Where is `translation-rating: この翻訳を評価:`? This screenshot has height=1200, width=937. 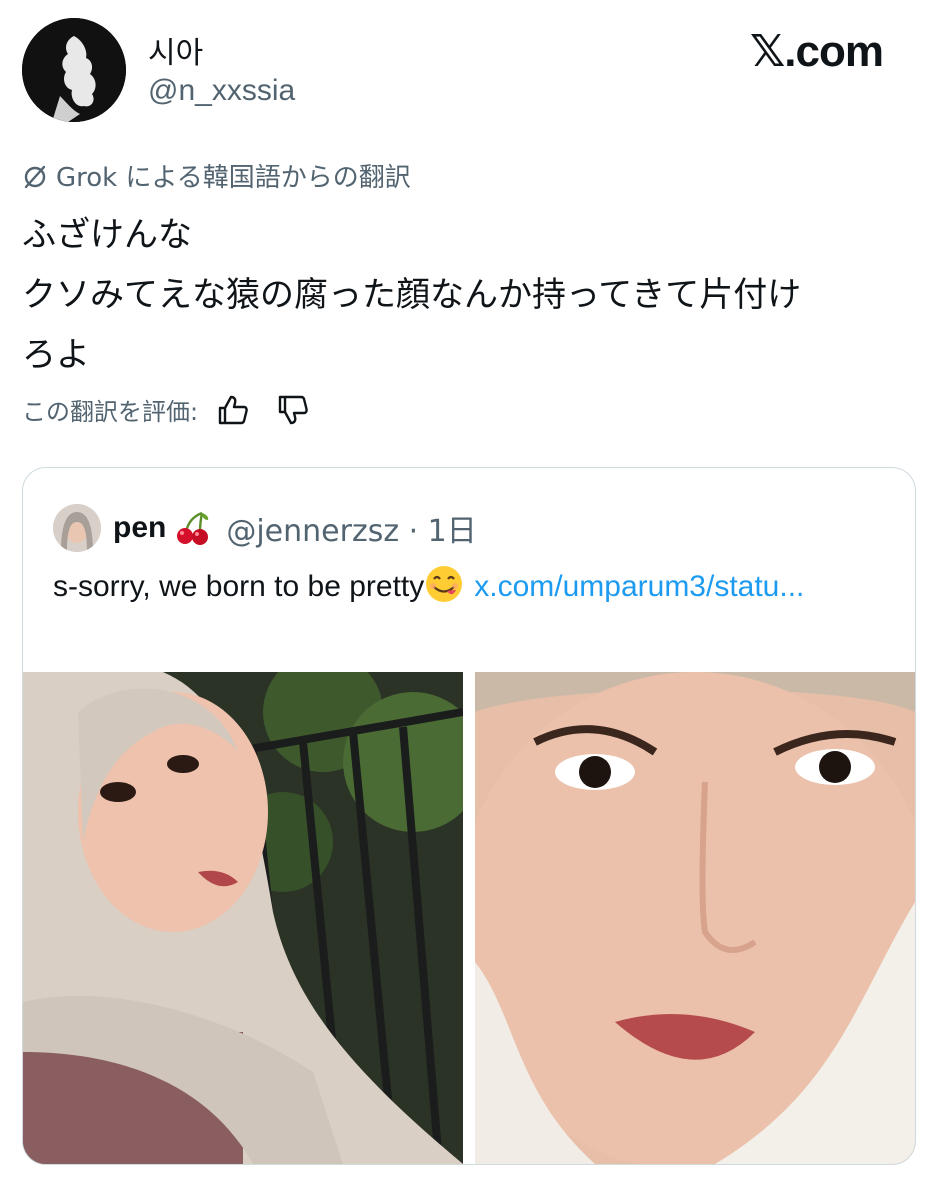
translation-rating: この翻訳を評価: is located at coordinates (166, 409).